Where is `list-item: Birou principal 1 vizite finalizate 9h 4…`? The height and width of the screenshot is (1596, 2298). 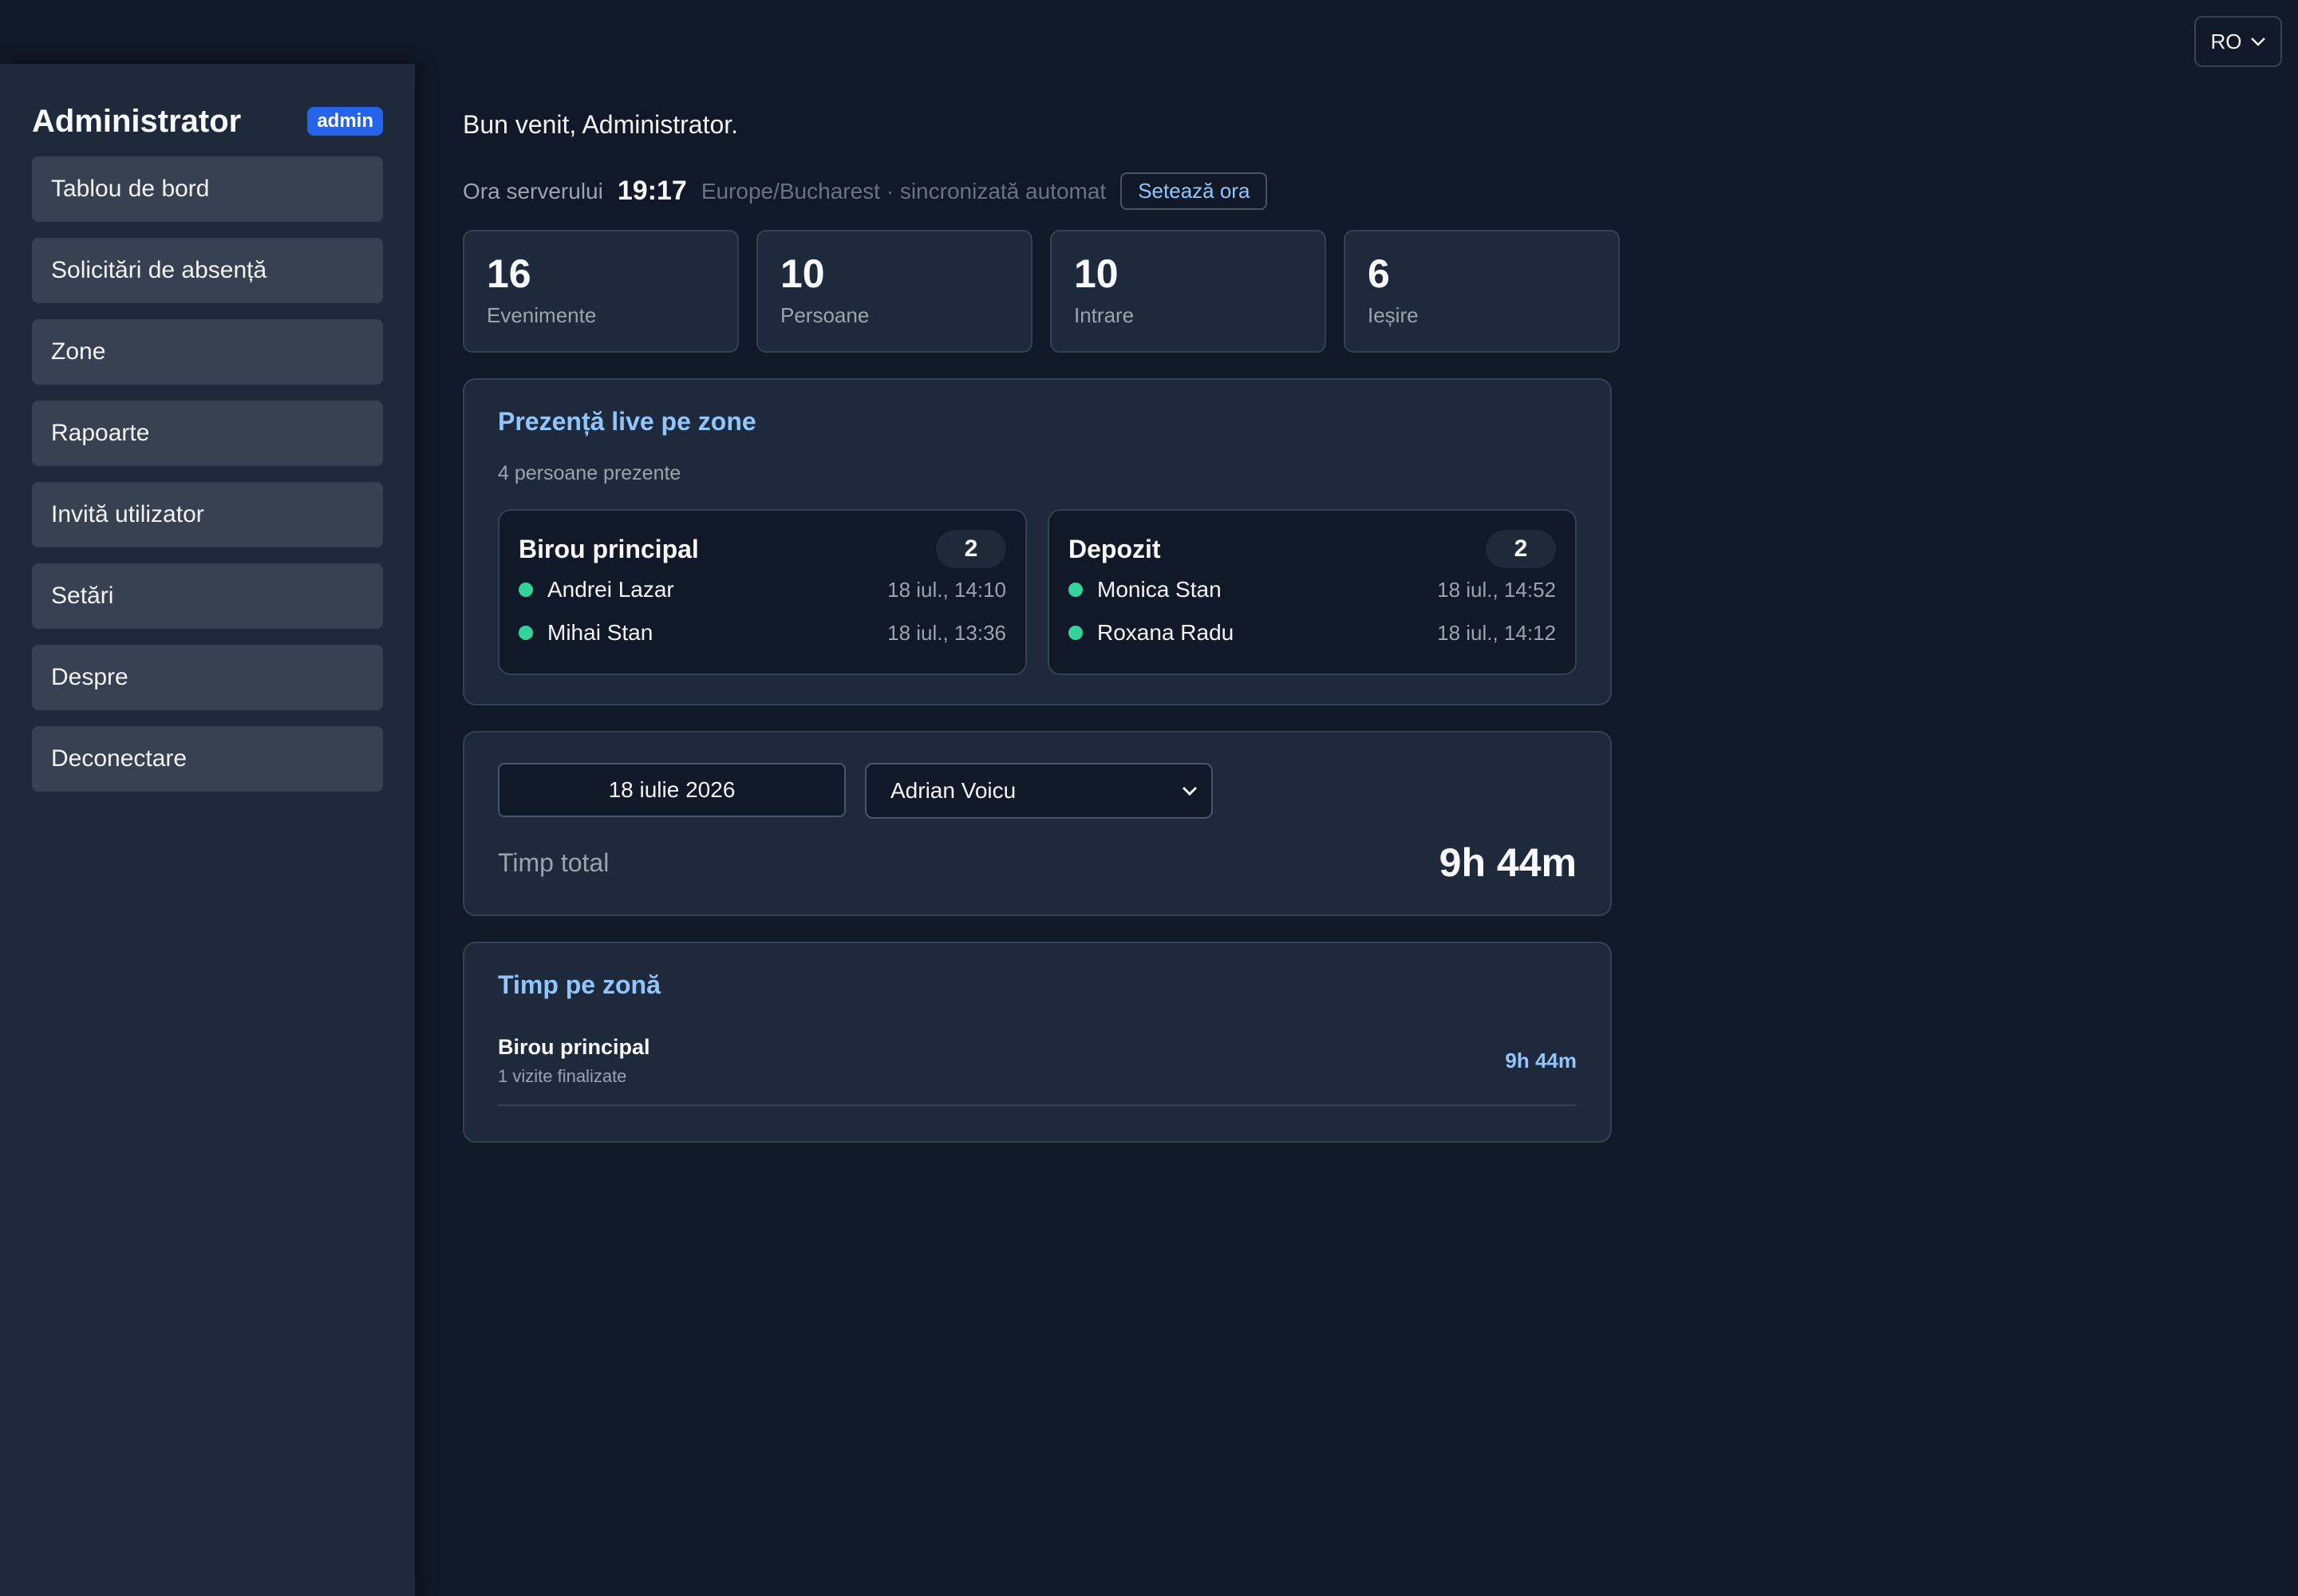 list-item: Birou principal 1 vizite finalizate 9h 4… is located at coordinates (1037, 1070).